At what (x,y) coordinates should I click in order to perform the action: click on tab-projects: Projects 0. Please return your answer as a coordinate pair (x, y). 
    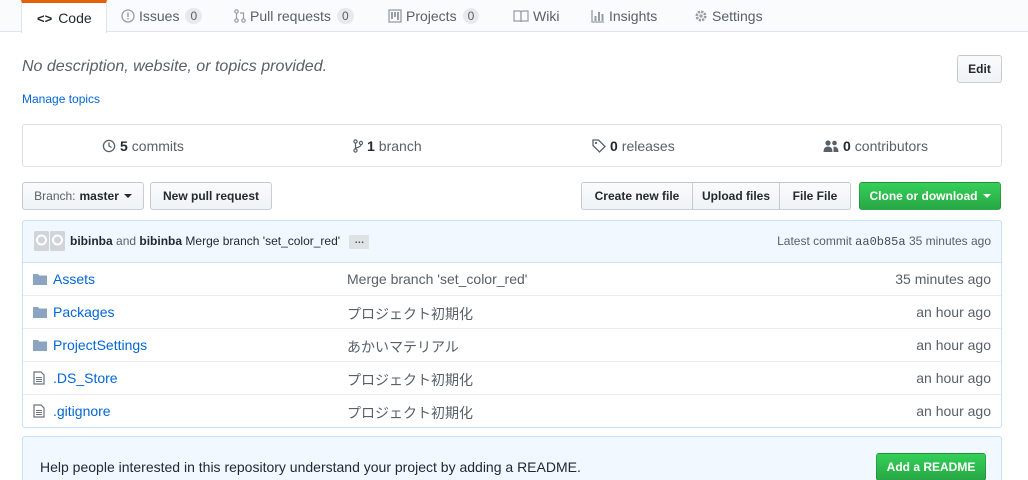
    Looking at the image, I should click on (434, 16).